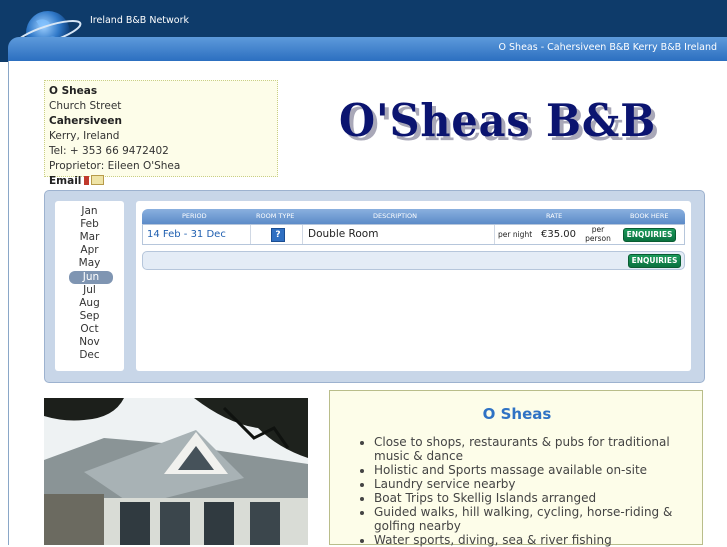 Image resolution: width=727 pixels, height=547 pixels. Describe the element at coordinates (89, 355) in the screenshot. I see `month-dec: Dec` at that location.